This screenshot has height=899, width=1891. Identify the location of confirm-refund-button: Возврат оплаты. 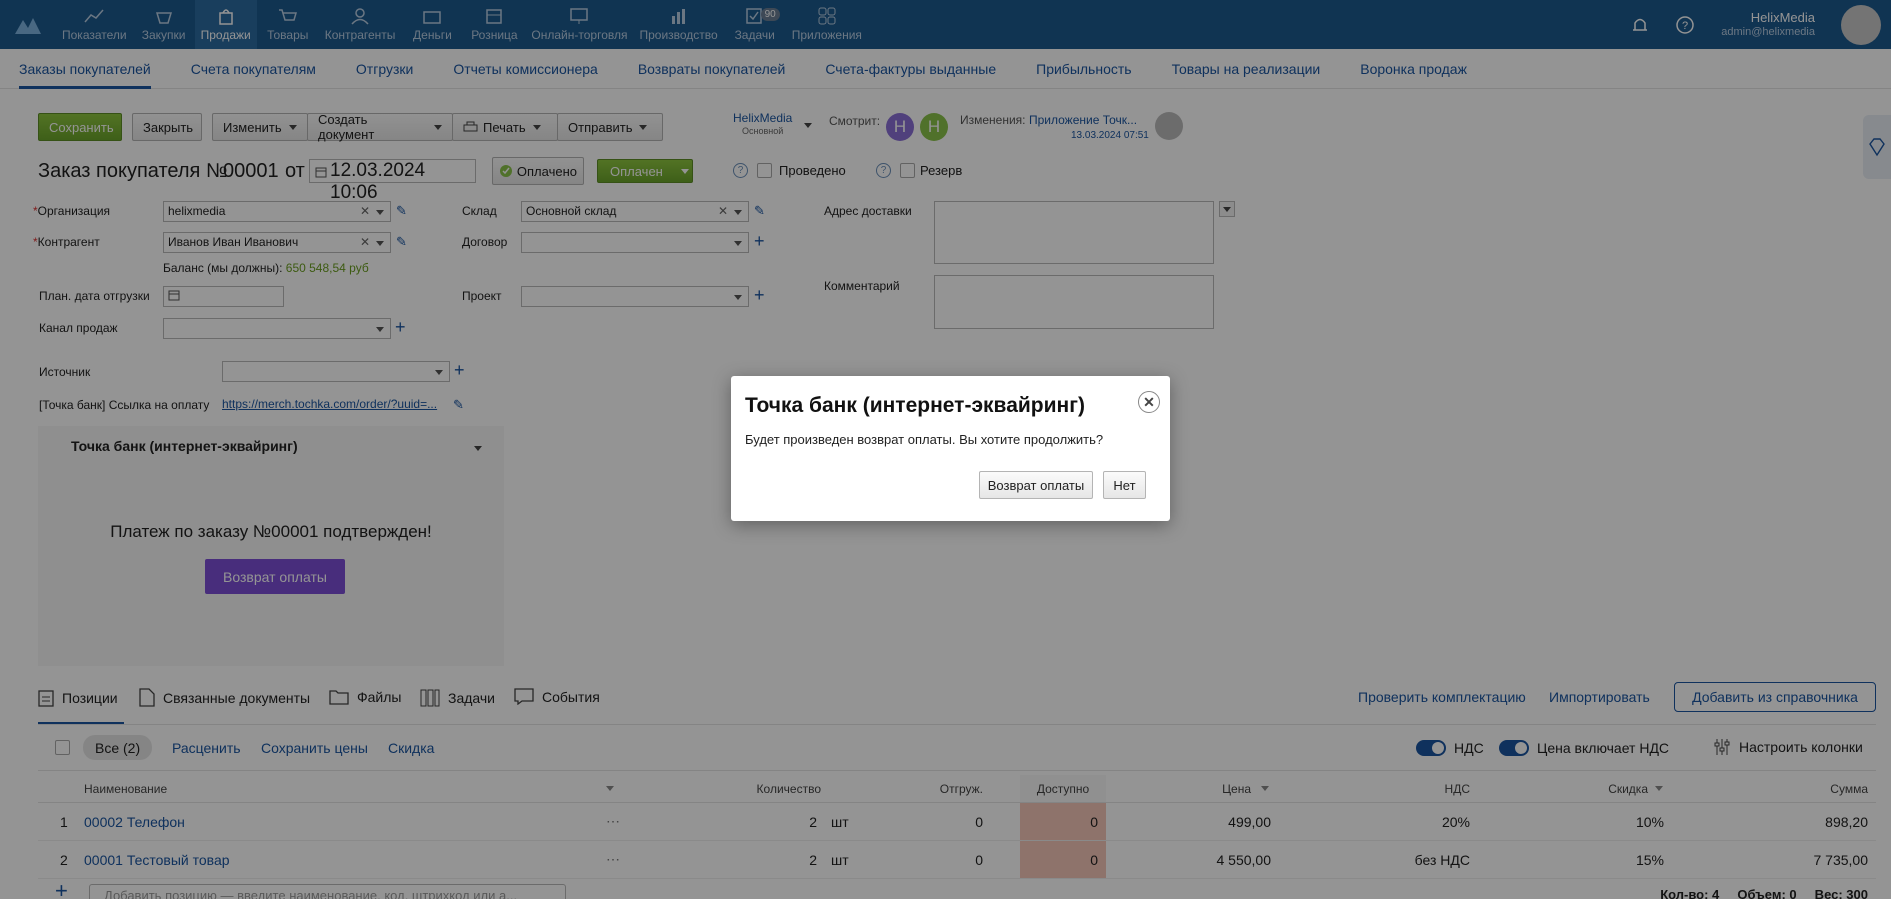
(1036, 485).